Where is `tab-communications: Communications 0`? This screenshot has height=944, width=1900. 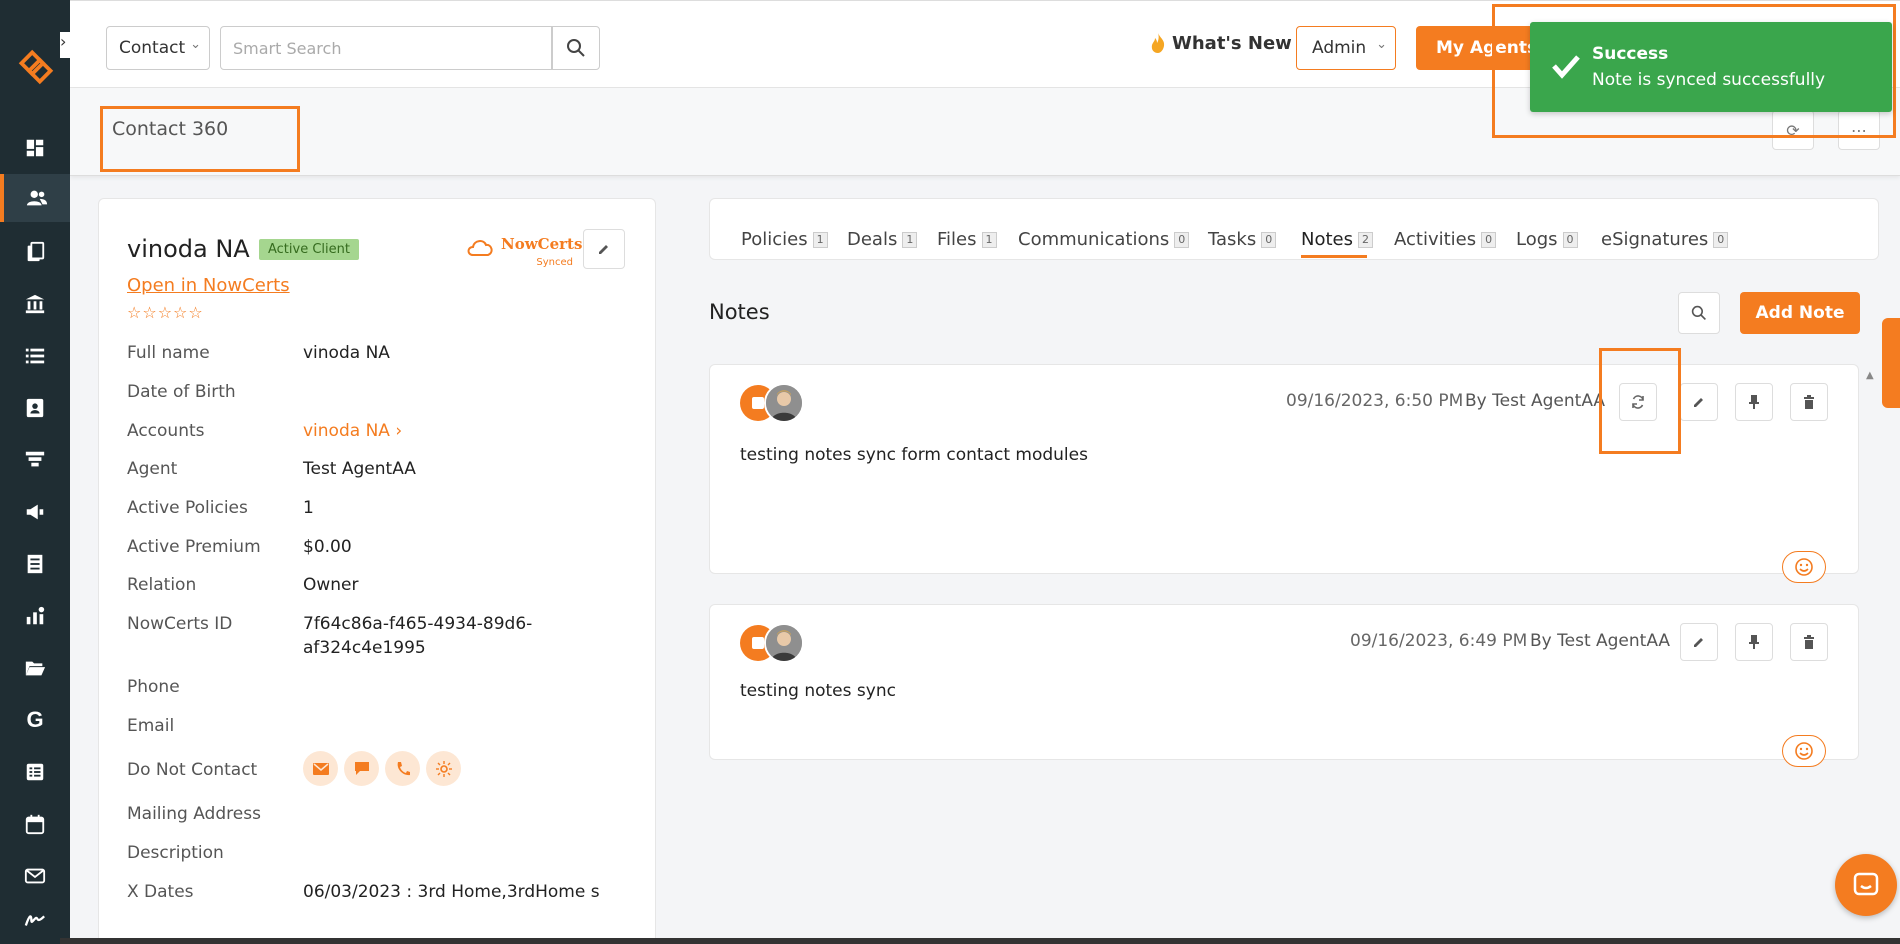 tab-communications: Communications 0 is located at coordinates (1104, 239).